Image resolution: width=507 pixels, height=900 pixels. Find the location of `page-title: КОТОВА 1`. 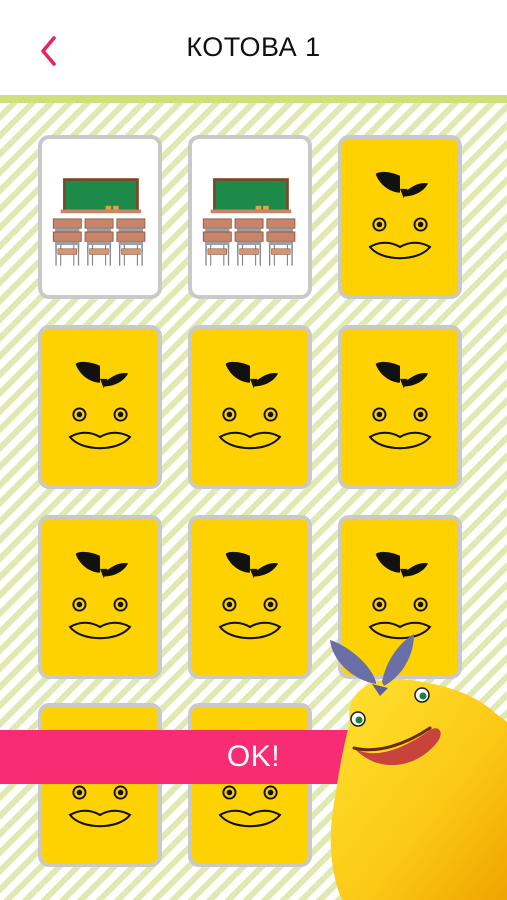

page-title: КОТОВА 1 is located at coordinates (253, 47).